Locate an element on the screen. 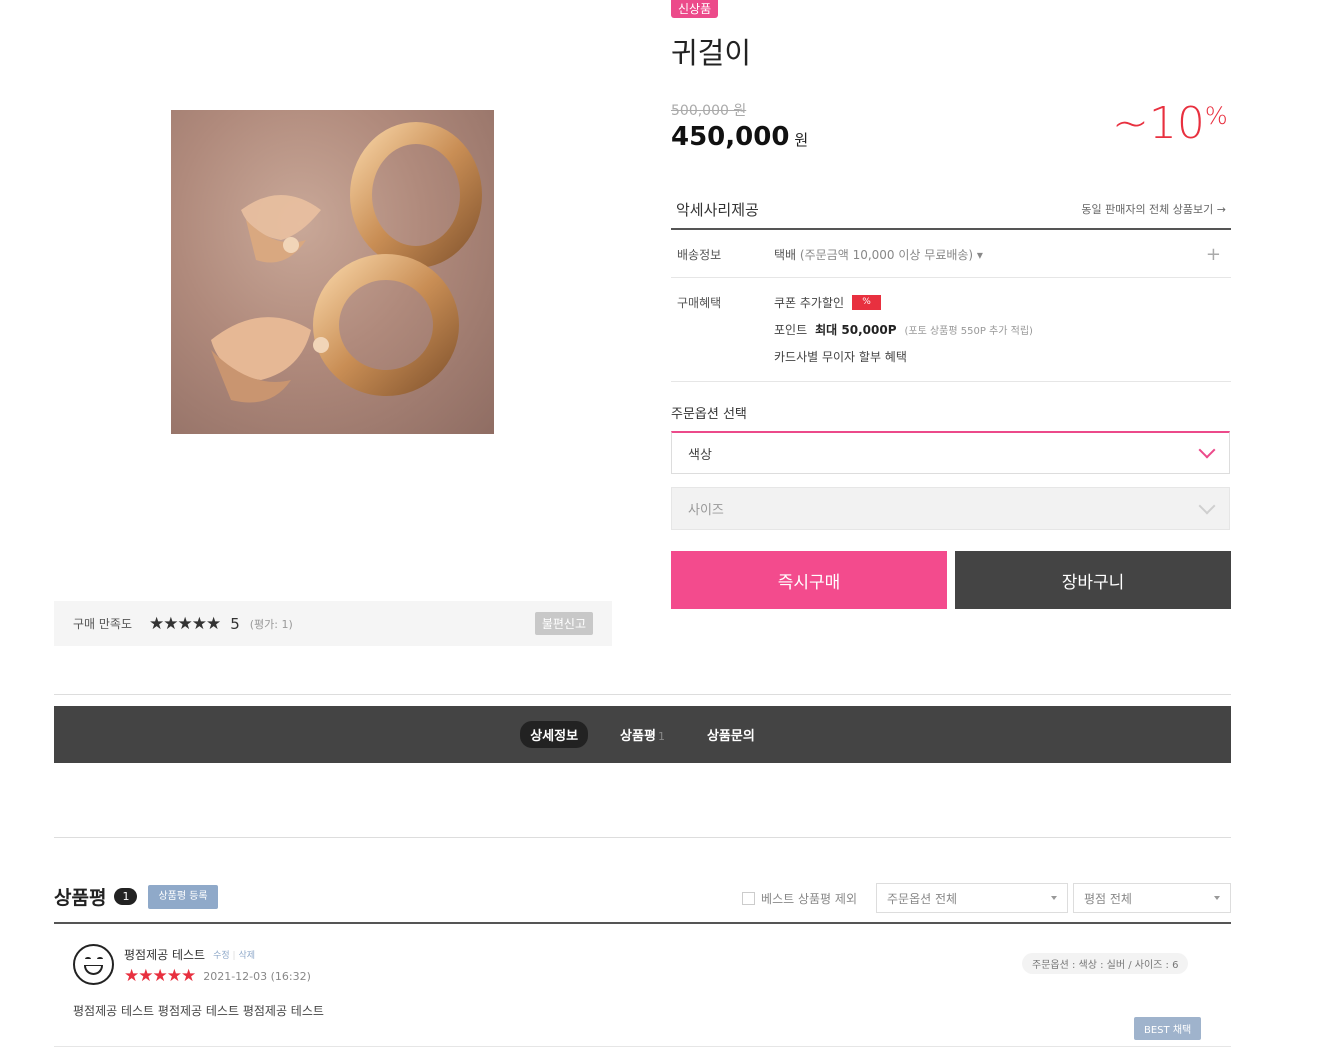  card-benefit-text: 카드사별 무이자 할부 혜택 is located at coordinates (840, 357).